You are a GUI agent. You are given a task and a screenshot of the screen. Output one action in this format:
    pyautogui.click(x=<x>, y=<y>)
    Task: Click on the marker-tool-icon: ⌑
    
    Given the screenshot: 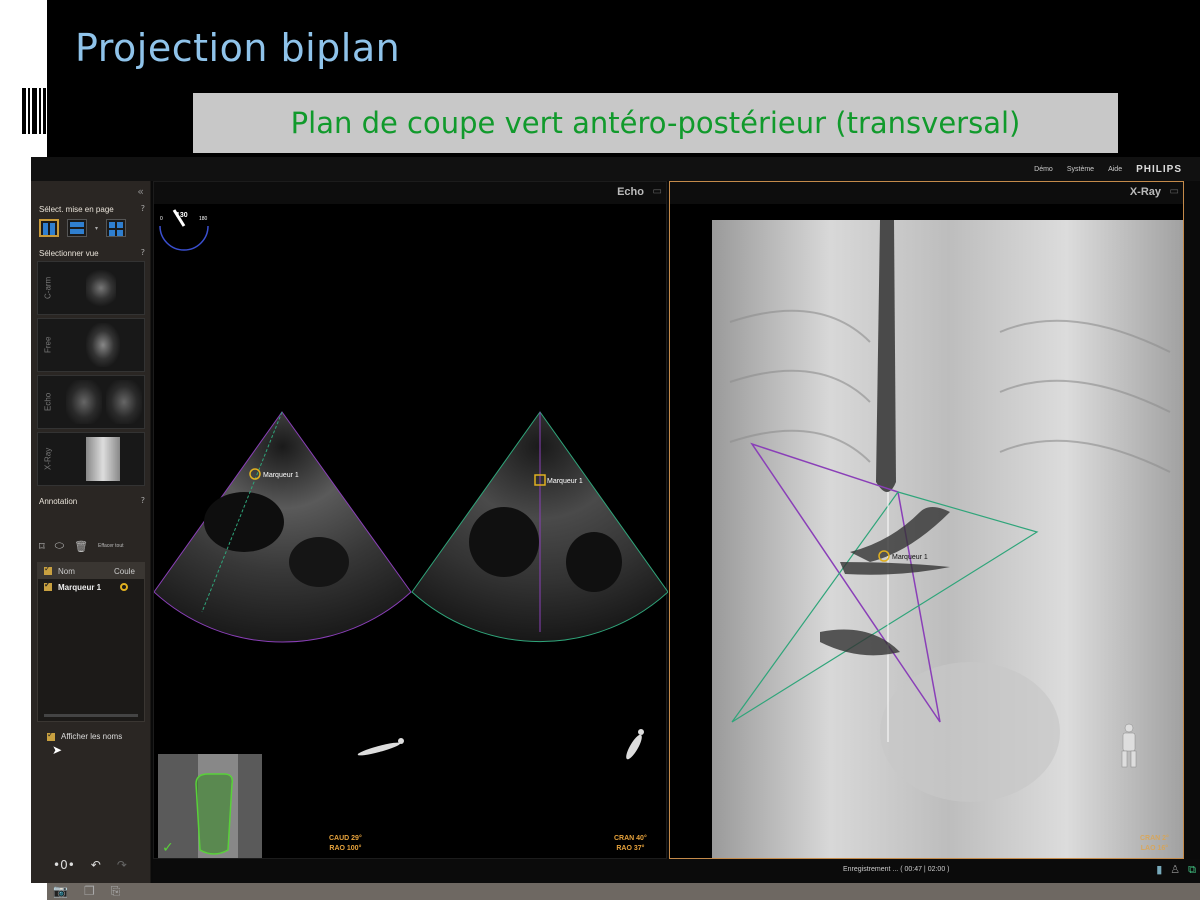 What is the action you would take?
    pyautogui.click(x=42, y=546)
    